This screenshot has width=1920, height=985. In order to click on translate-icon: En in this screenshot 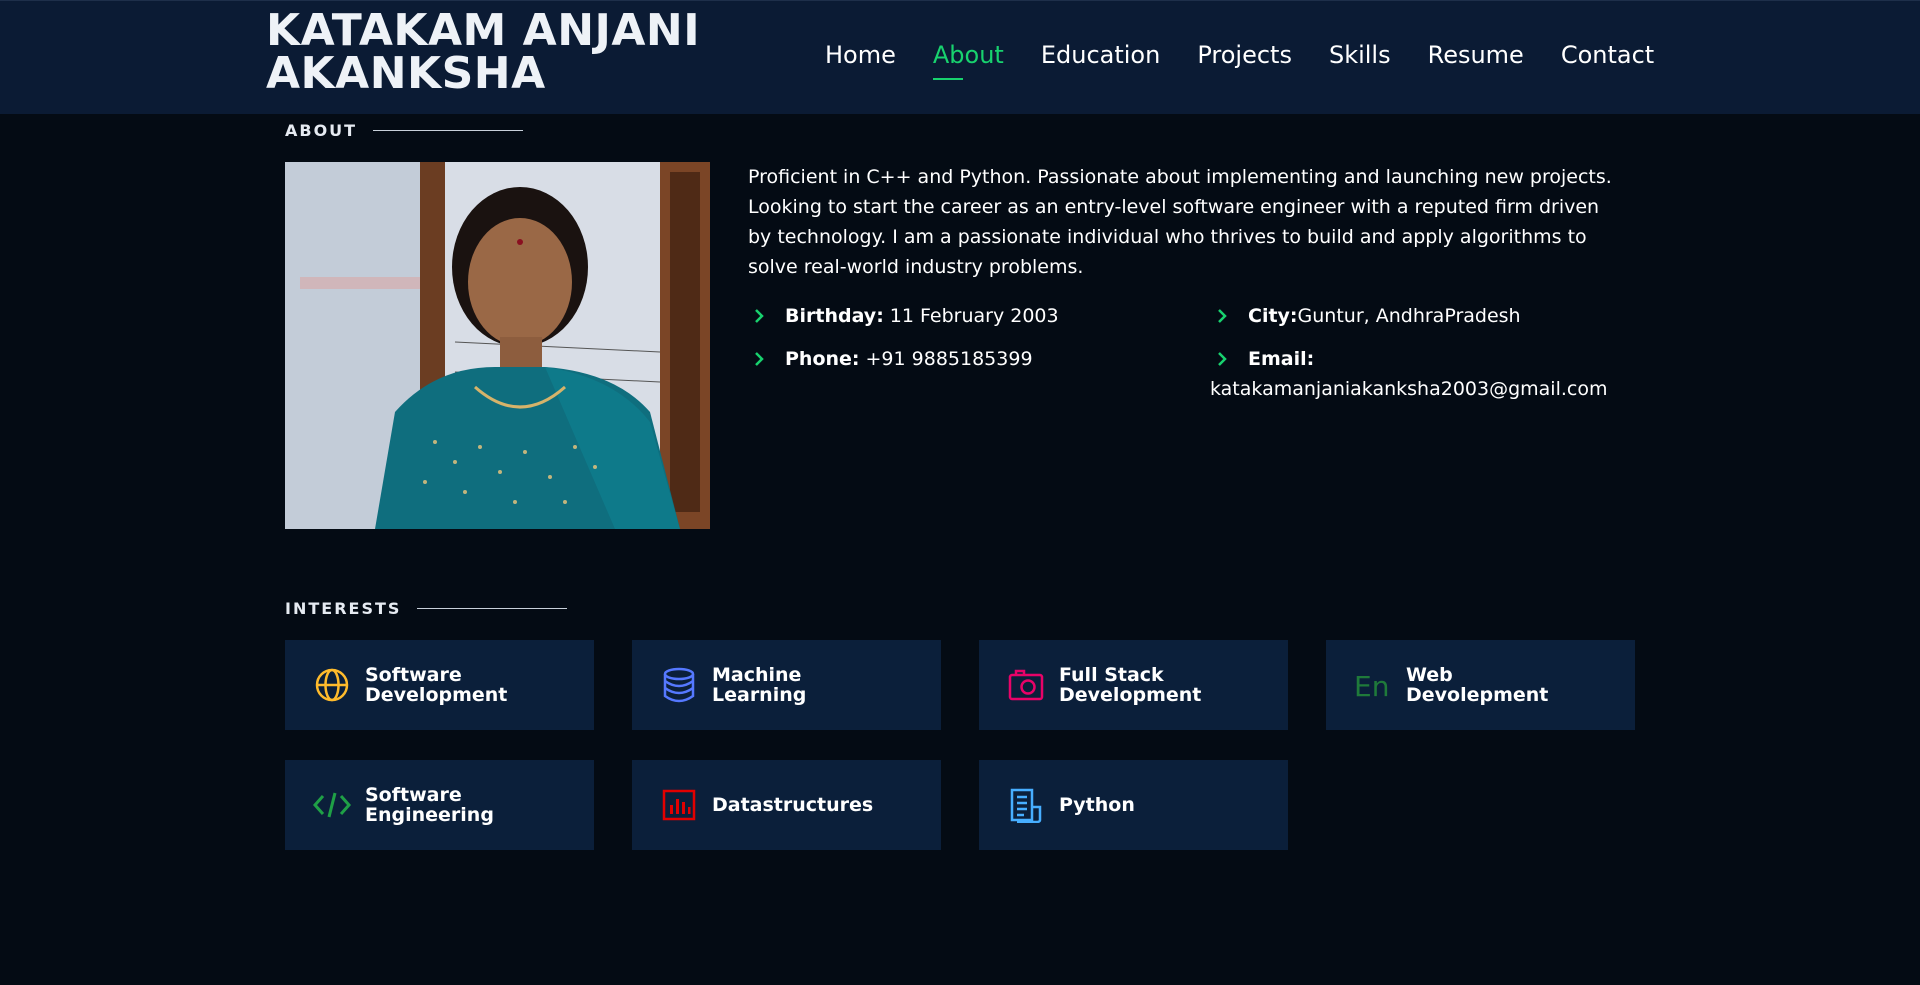, I will do `click(1373, 685)`.